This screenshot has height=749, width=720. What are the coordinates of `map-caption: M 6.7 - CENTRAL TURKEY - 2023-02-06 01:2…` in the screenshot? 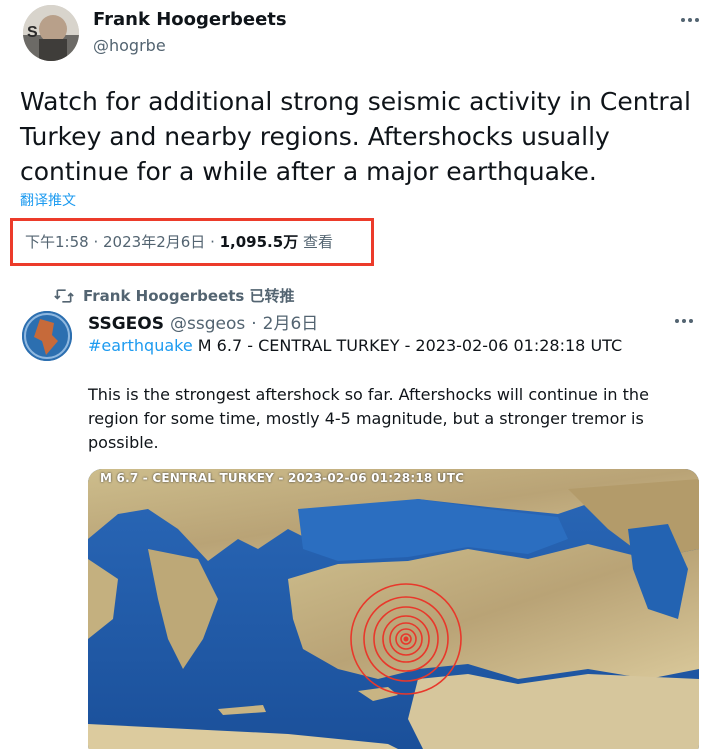 It's located at (282, 478).